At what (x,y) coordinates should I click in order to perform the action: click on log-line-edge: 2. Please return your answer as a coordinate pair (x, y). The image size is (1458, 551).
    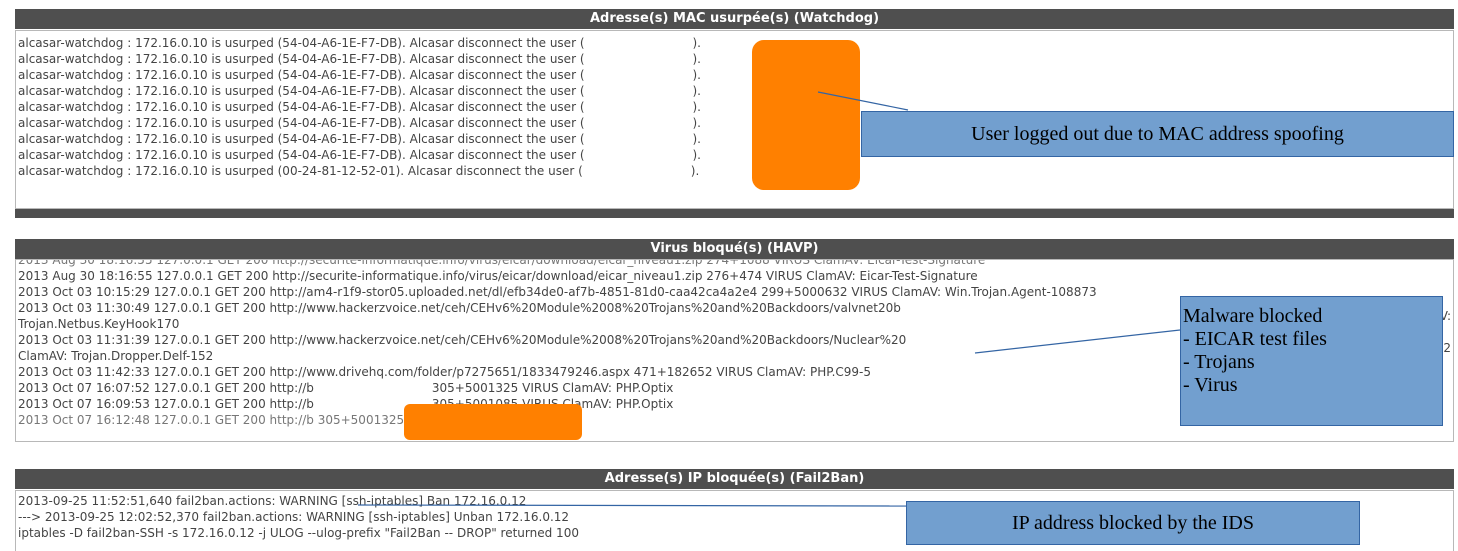
    Looking at the image, I should click on (1447, 348).